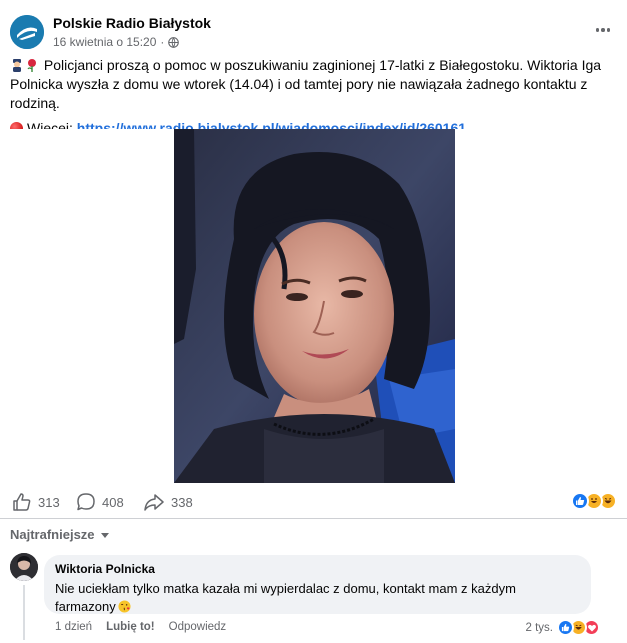  Describe the element at coordinates (100, 502) in the screenshot. I see `comment-stat: 408` at that location.